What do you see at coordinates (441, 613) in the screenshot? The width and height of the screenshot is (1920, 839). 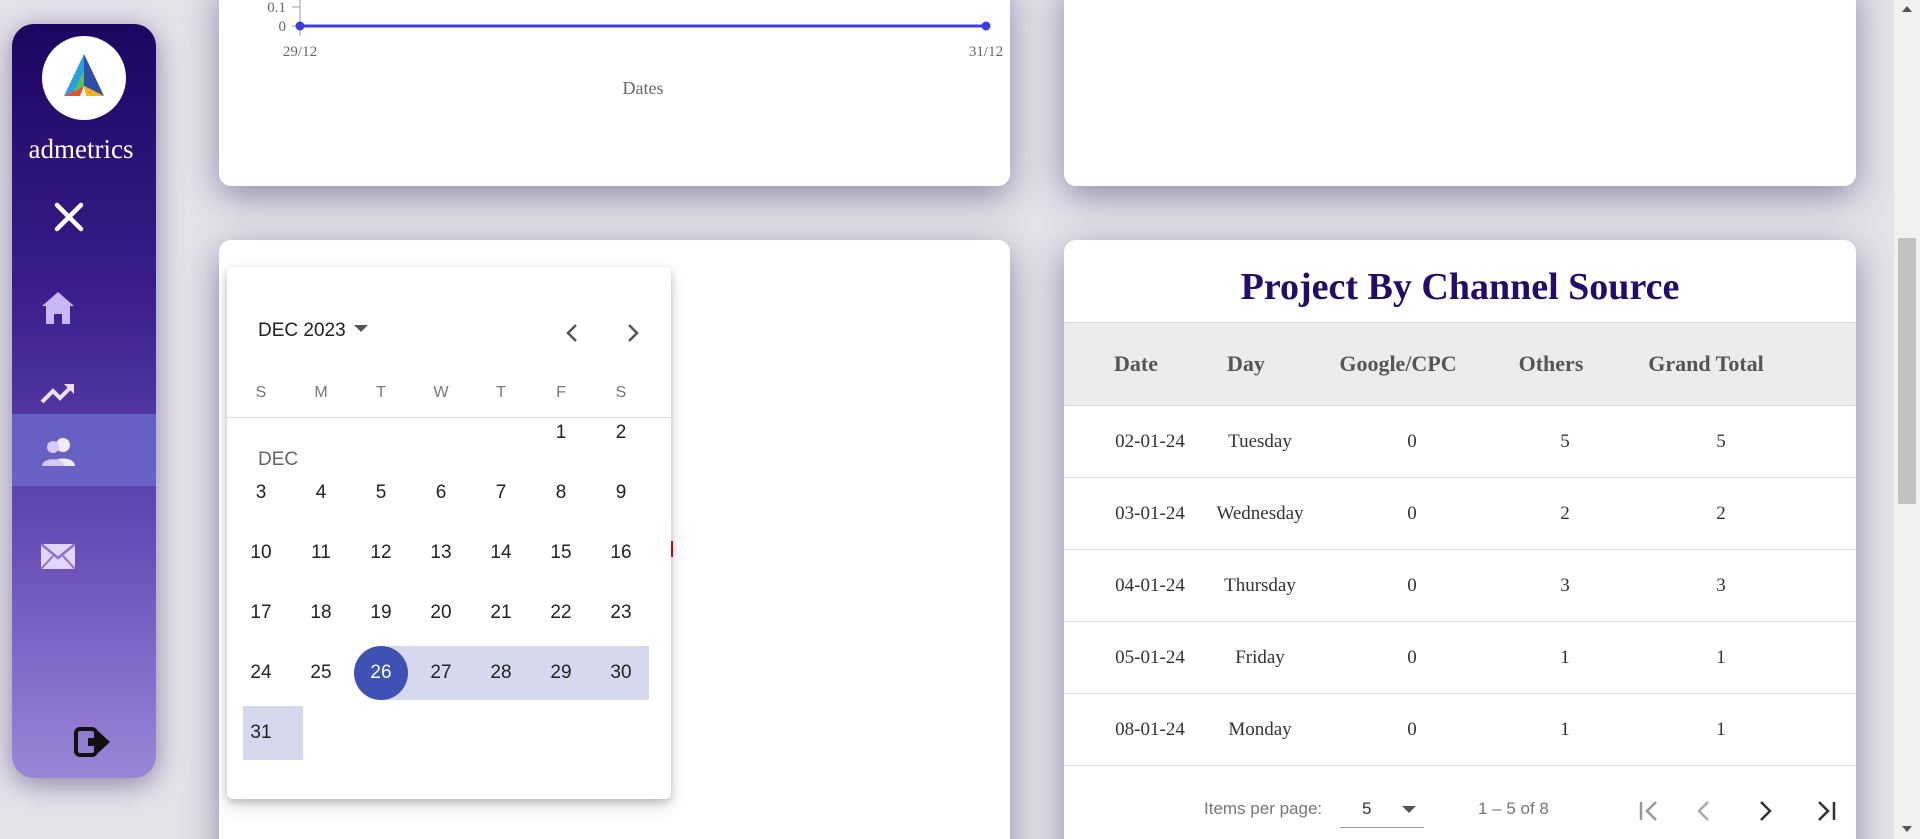 I see `calendar-day-20: 20` at bounding box center [441, 613].